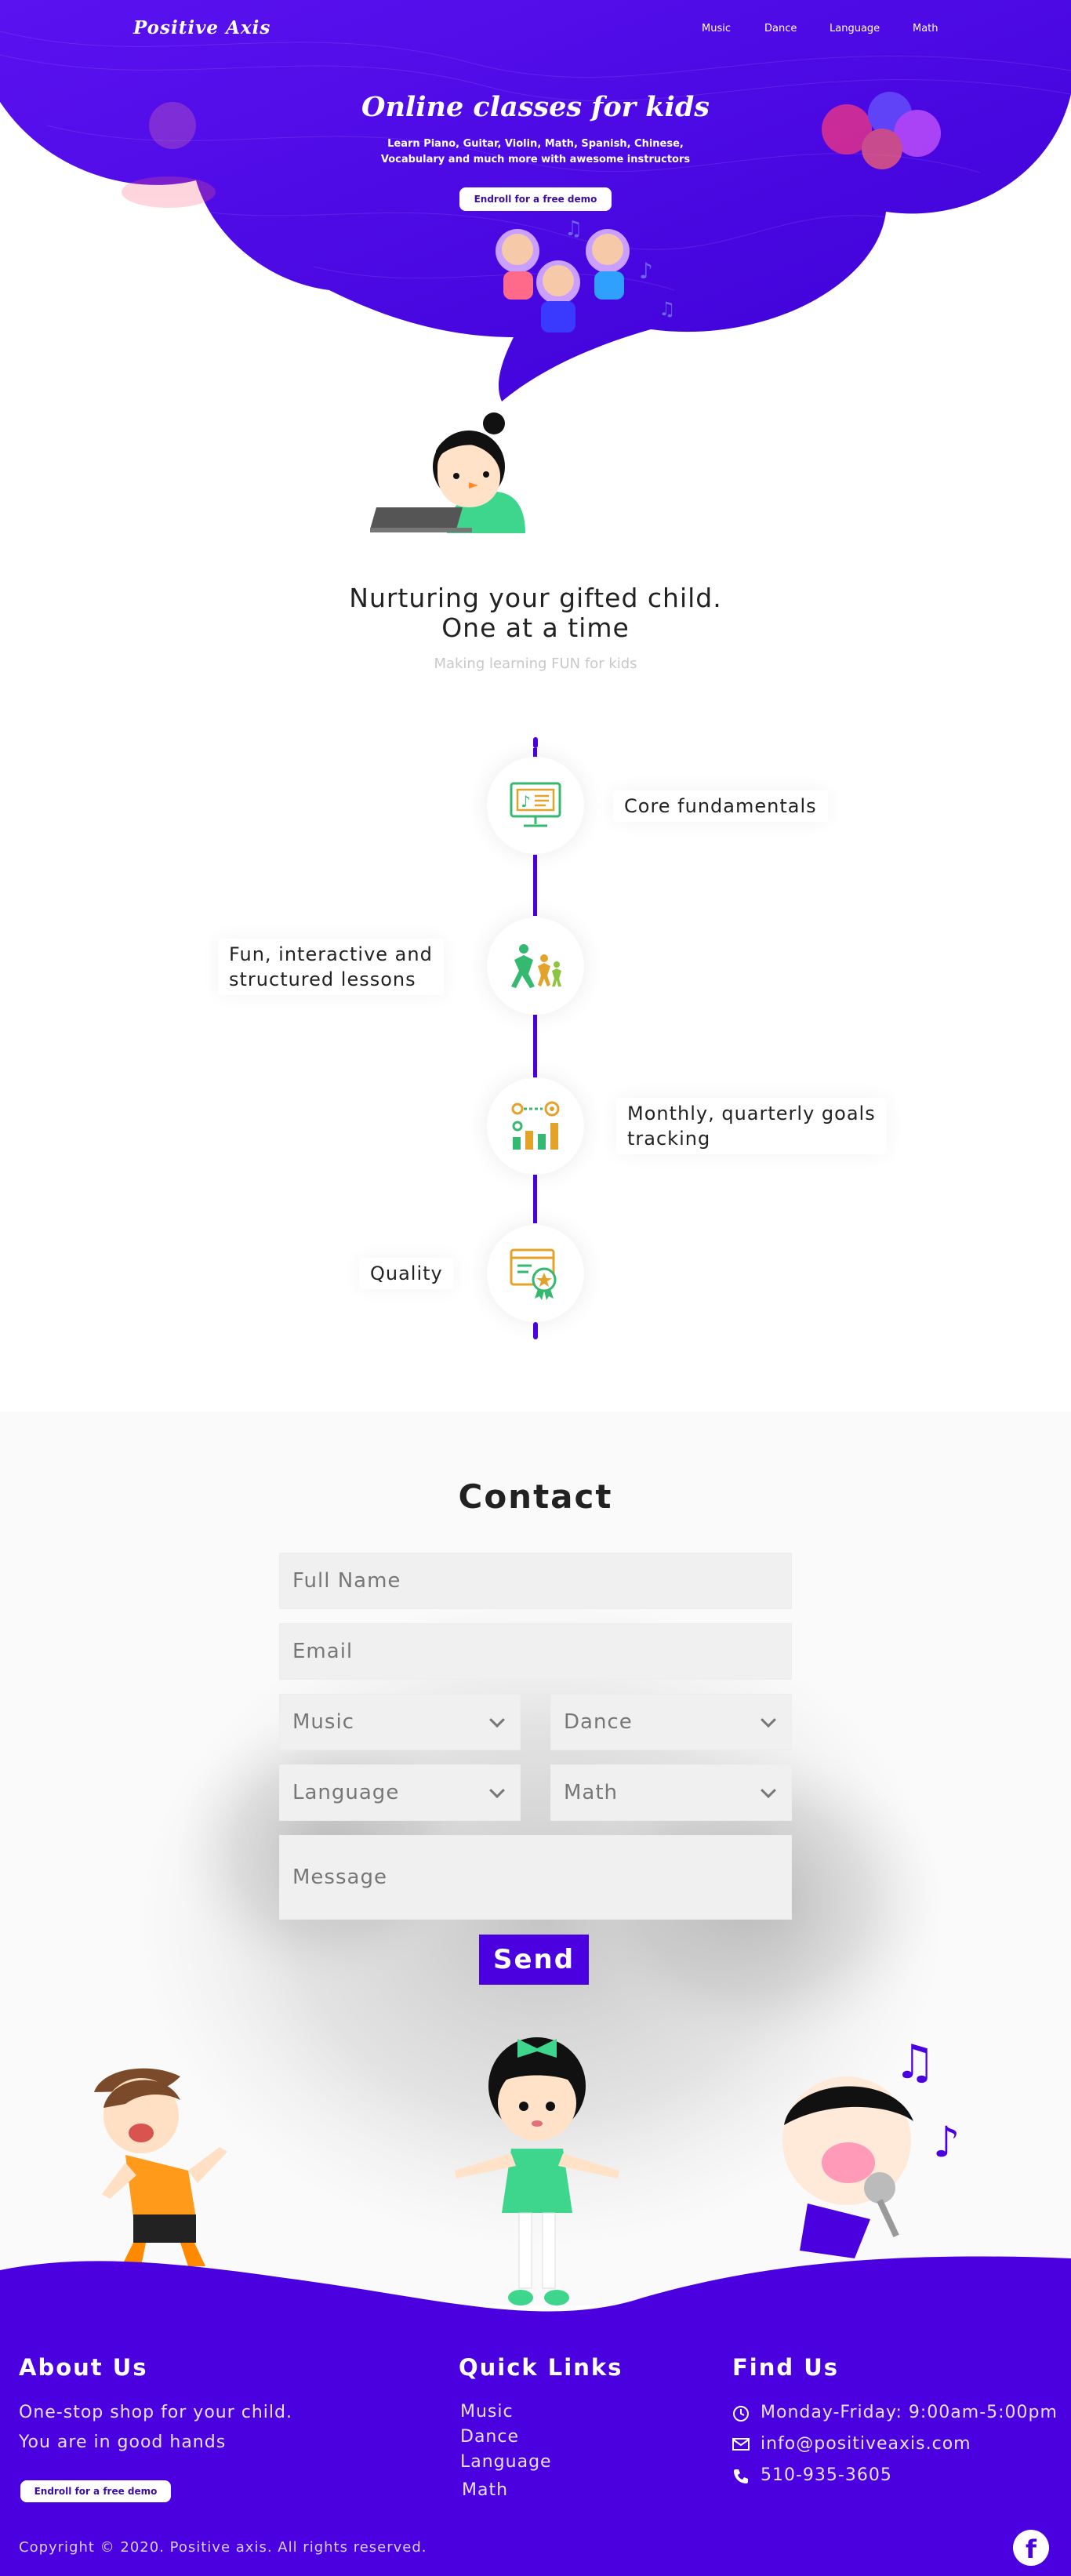 Image resolution: width=1071 pixels, height=2576 pixels. What do you see at coordinates (487, 2412) in the screenshot?
I see `quick-link-music: Music` at bounding box center [487, 2412].